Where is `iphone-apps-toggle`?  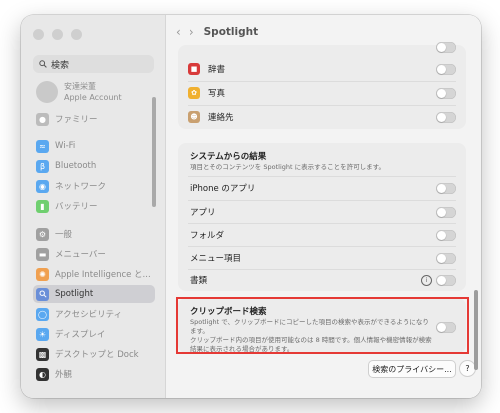 iphone-apps-toggle is located at coordinates (446, 188).